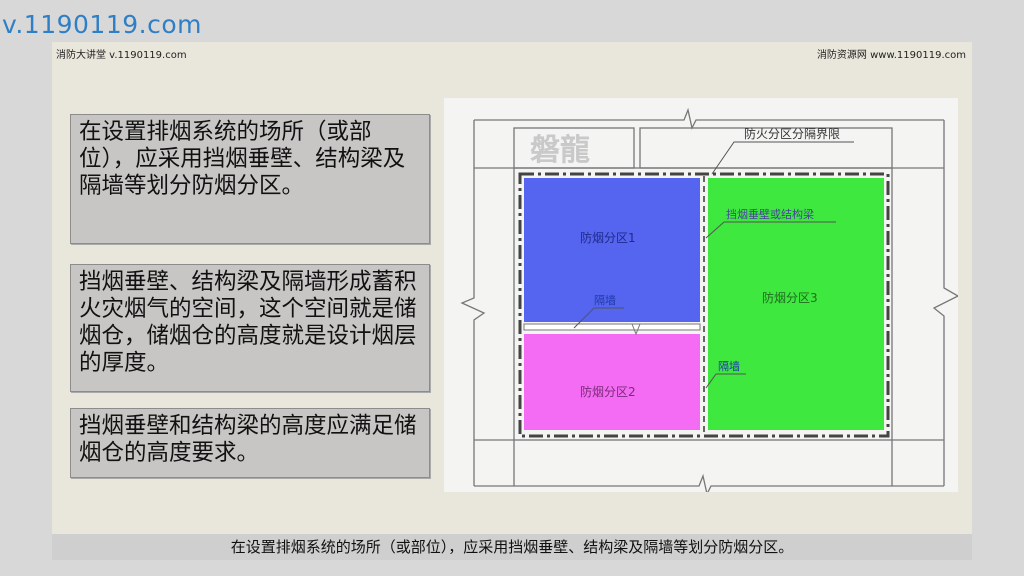 The image size is (1024, 576). I want to click on partition-wall-label-1: 隔墙, so click(605, 300).